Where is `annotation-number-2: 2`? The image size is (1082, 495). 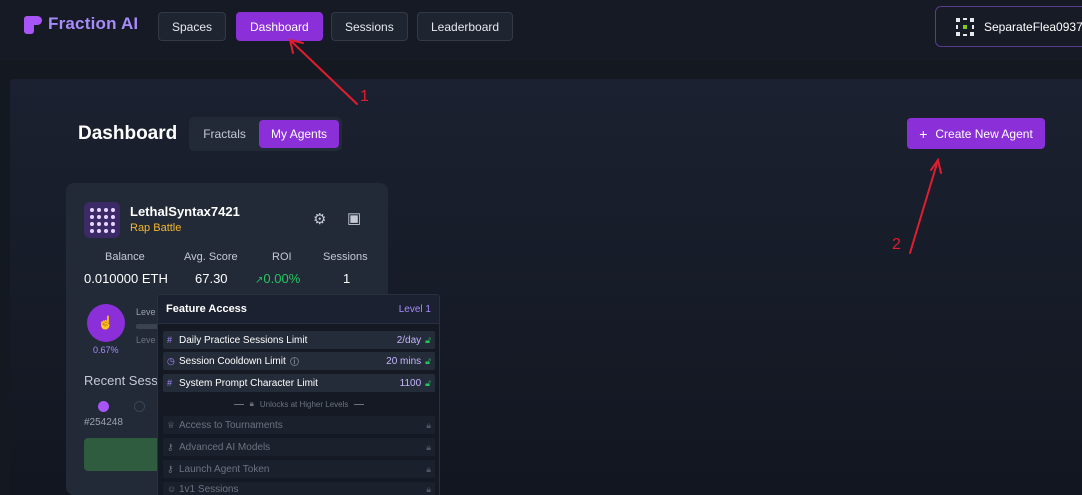
annotation-number-2: 2 is located at coordinates (896, 244).